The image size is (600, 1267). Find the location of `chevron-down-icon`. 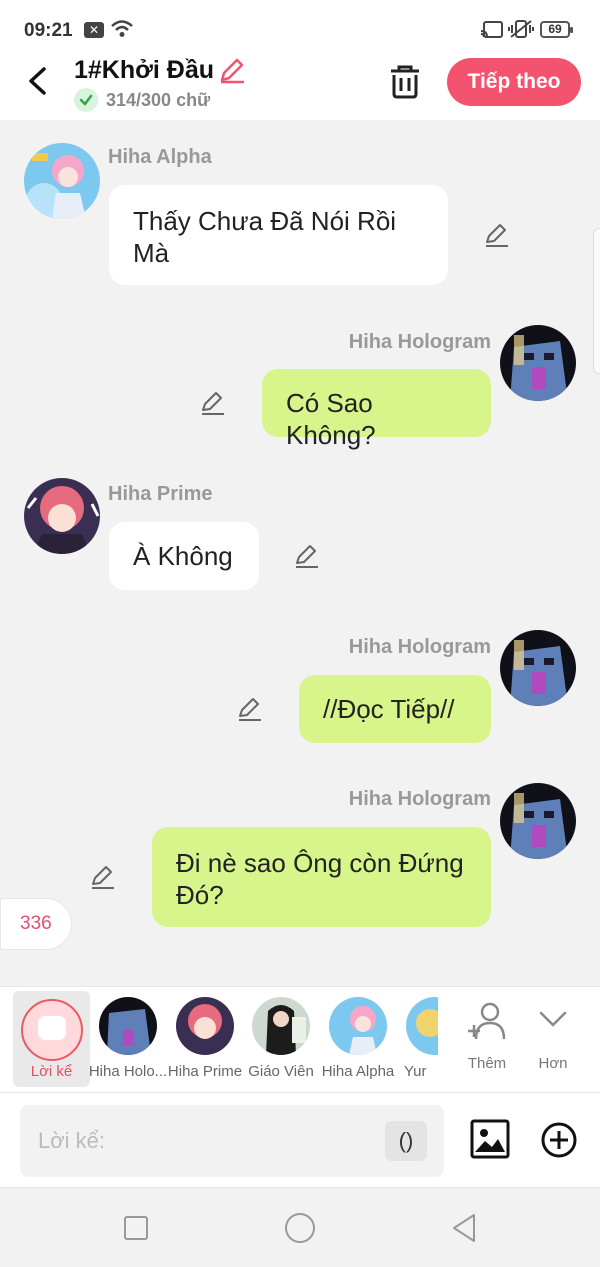

chevron-down-icon is located at coordinates (553, 1019).